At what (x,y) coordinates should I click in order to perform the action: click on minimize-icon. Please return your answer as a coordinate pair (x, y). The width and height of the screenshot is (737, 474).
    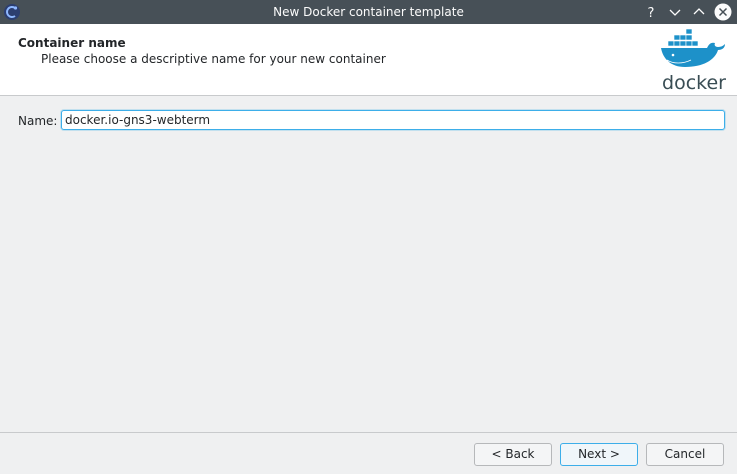
    Looking at the image, I should click on (675, 12).